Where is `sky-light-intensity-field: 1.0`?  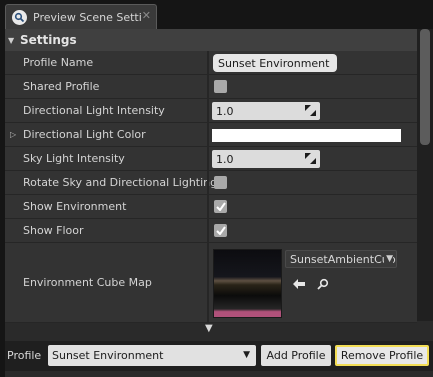
sky-light-intensity-field: 1.0 is located at coordinates (266, 159).